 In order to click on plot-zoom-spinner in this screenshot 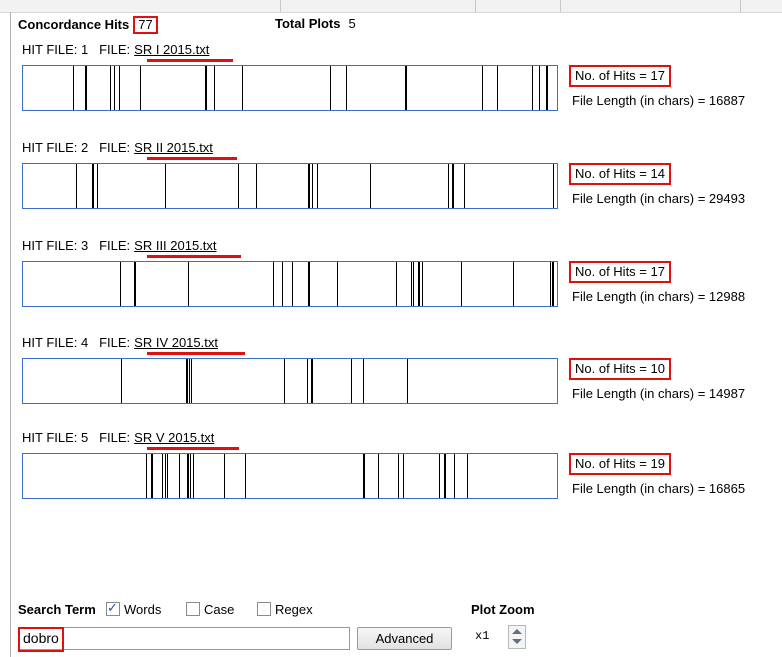, I will do `click(517, 637)`.